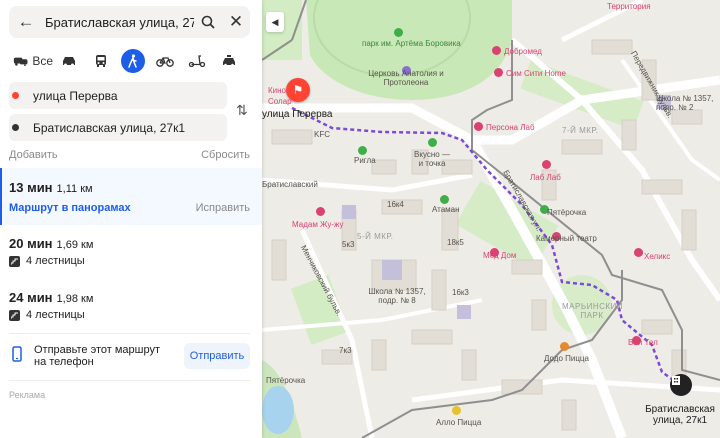 This screenshot has height=438, width=720. What do you see at coordinates (444, 199) in the screenshot?
I see `ataman-icon` at bounding box center [444, 199].